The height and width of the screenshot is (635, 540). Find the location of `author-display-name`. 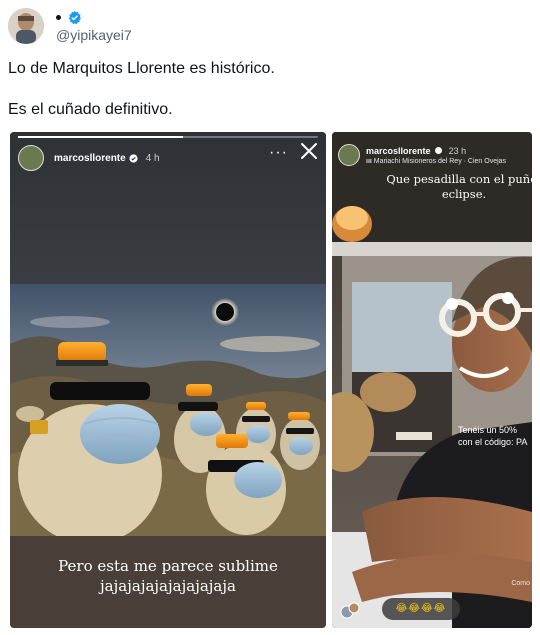

author-display-name is located at coordinates (58, 17).